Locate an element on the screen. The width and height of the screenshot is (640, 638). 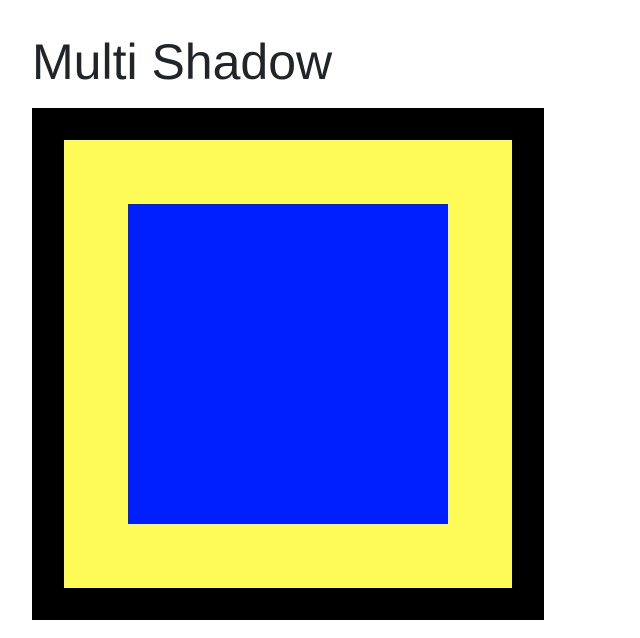
page-title: Multi Shadow is located at coordinates (182, 62).